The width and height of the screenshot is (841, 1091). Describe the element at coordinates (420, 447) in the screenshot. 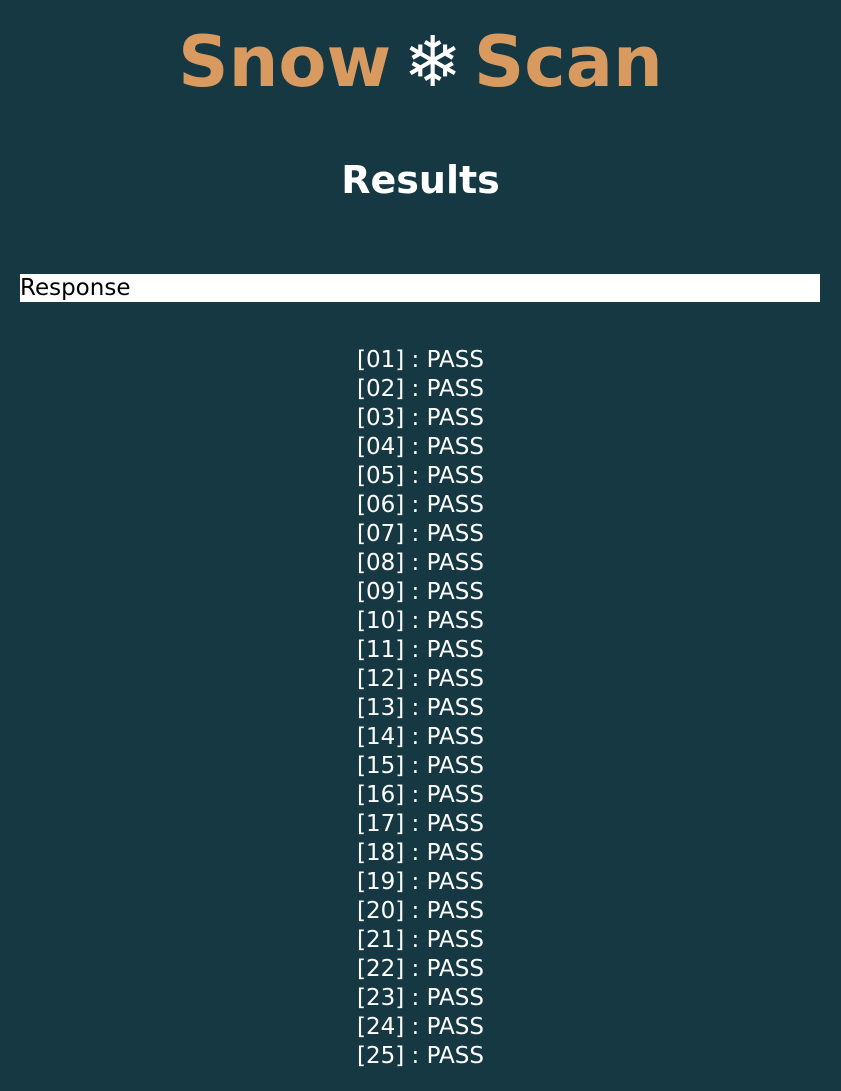

I see `result-row: [04] : PASS` at that location.